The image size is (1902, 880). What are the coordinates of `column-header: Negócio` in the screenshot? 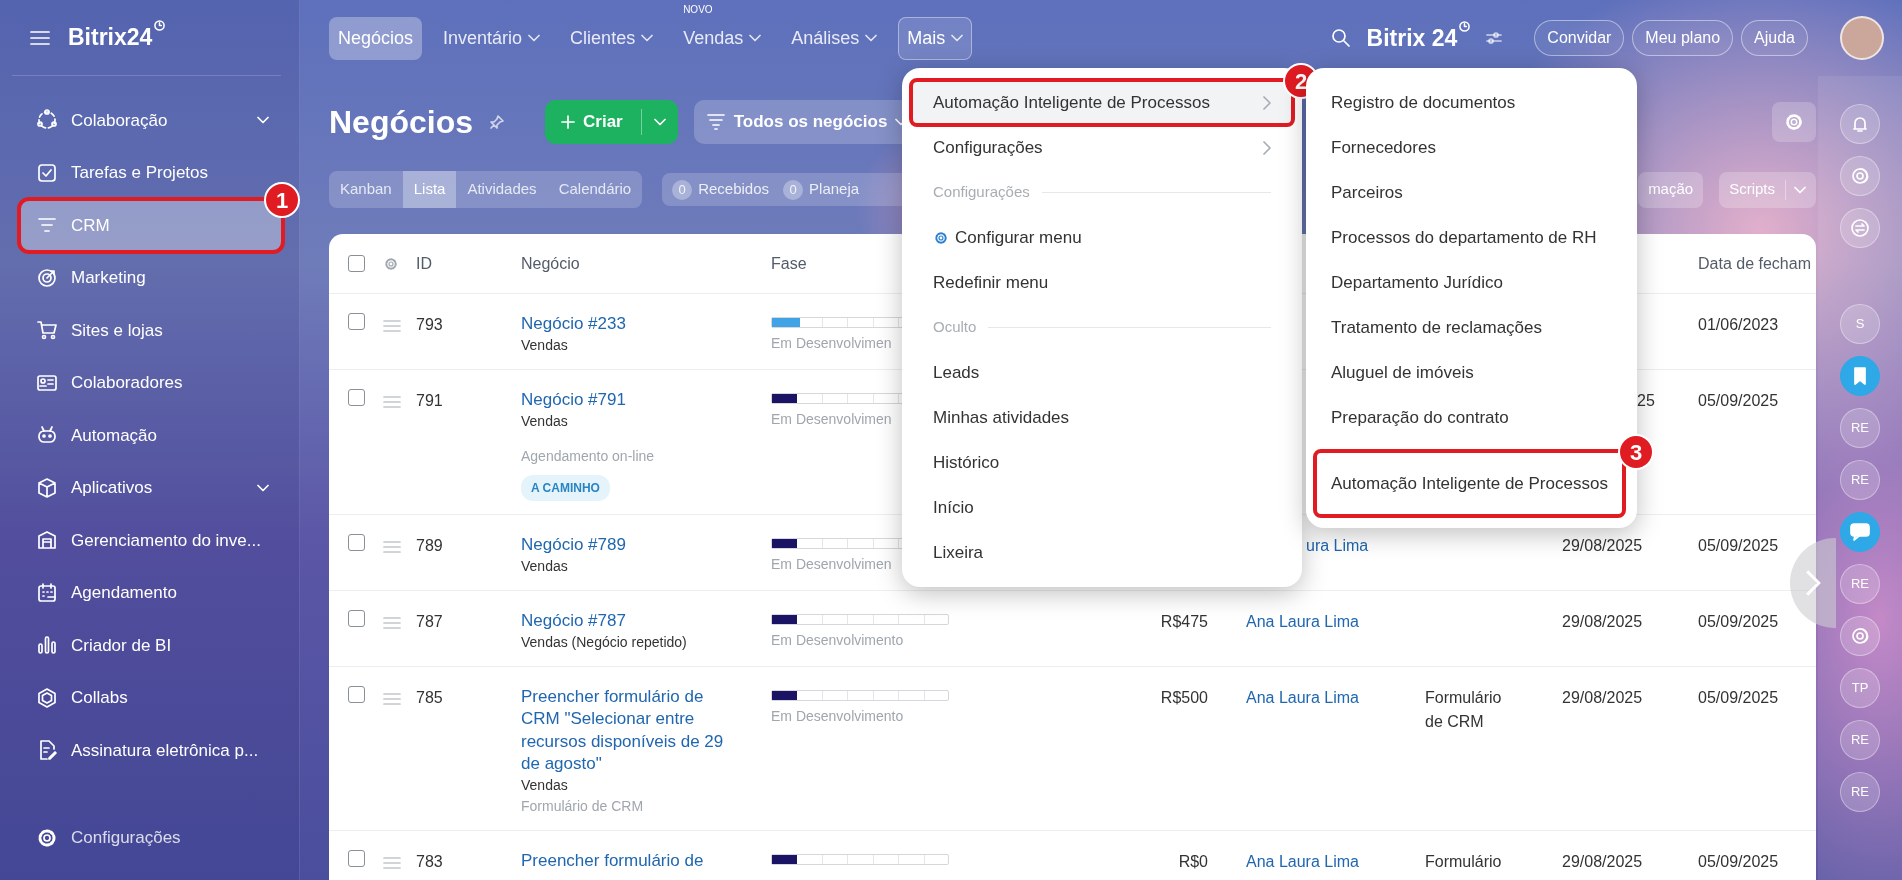 It's located at (550, 263).